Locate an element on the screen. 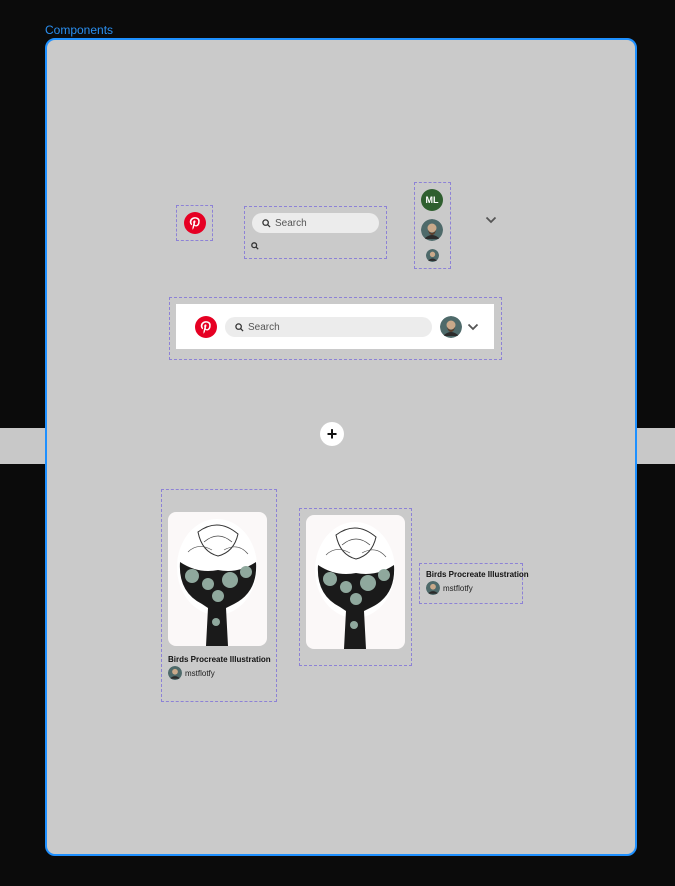 The width and height of the screenshot is (675, 886). plus-icon: + is located at coordinates (332, 433).